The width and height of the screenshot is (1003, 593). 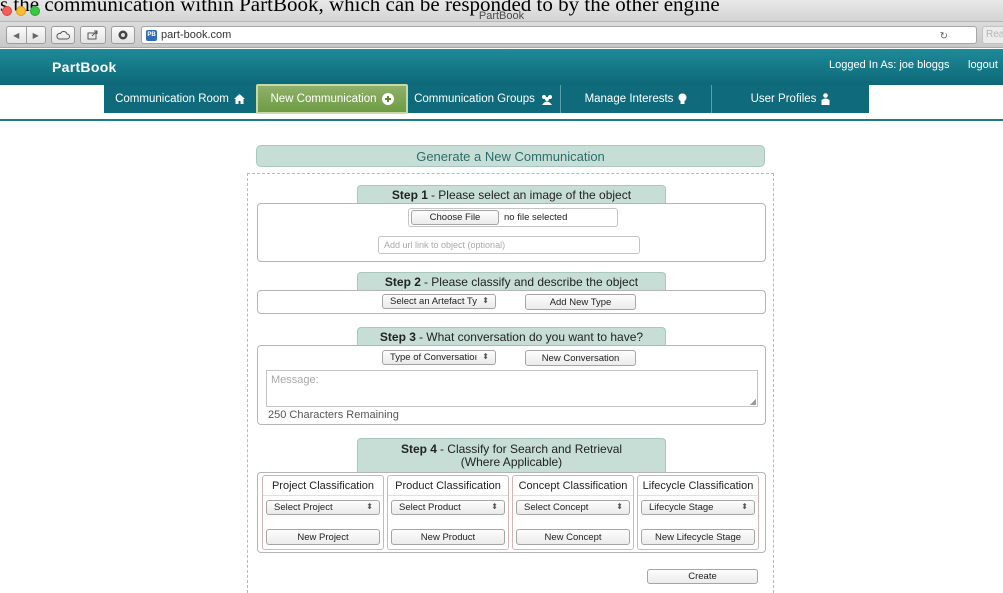 What do you see at coordinates (511, 302) in the screenshot?
I see `step2-box` at bounding box center [511, 302].